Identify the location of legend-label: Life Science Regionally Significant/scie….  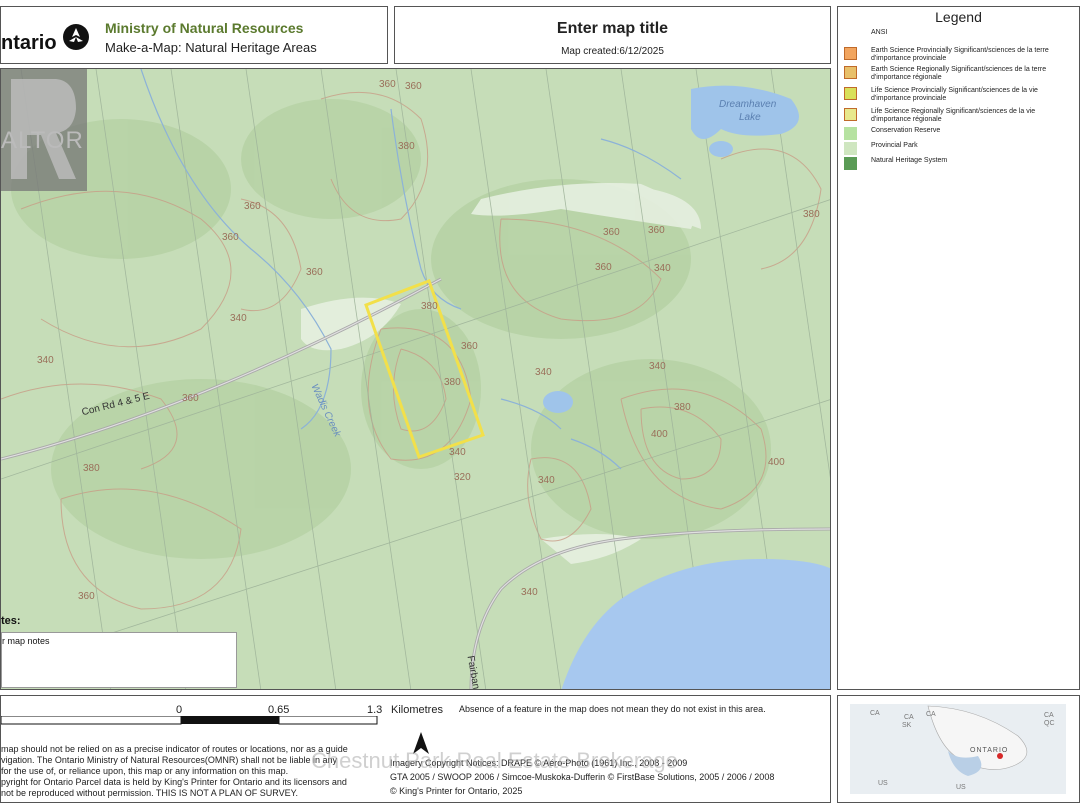
(953, 115).